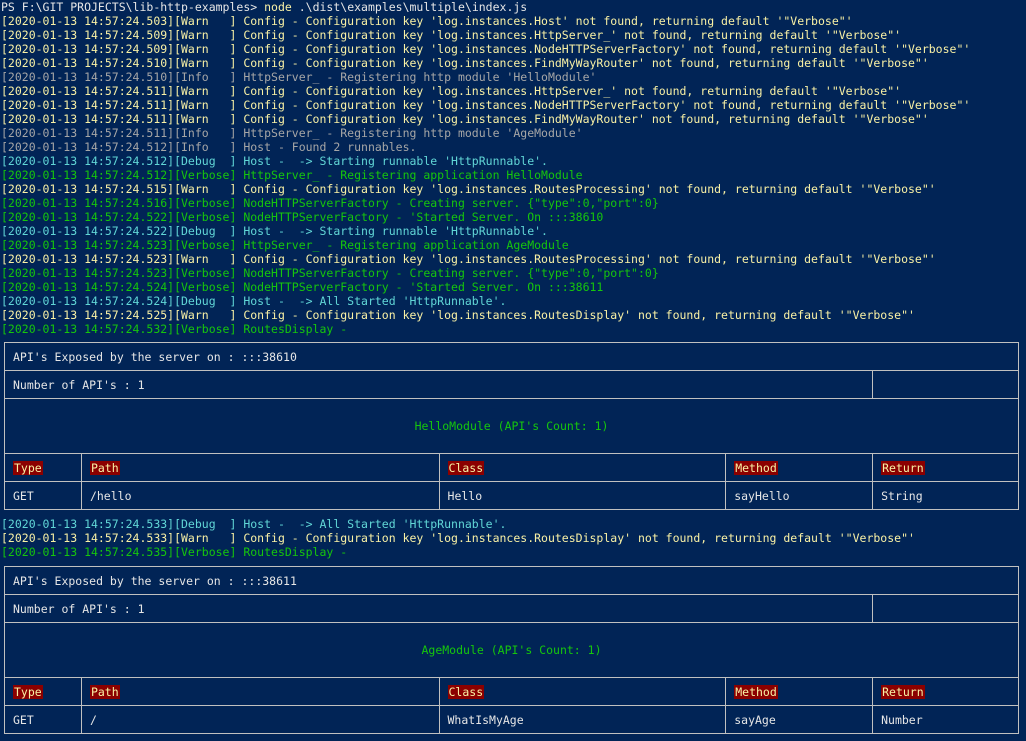  I want to click on cell-class: WhatIsMyAge, so click(582, 719).